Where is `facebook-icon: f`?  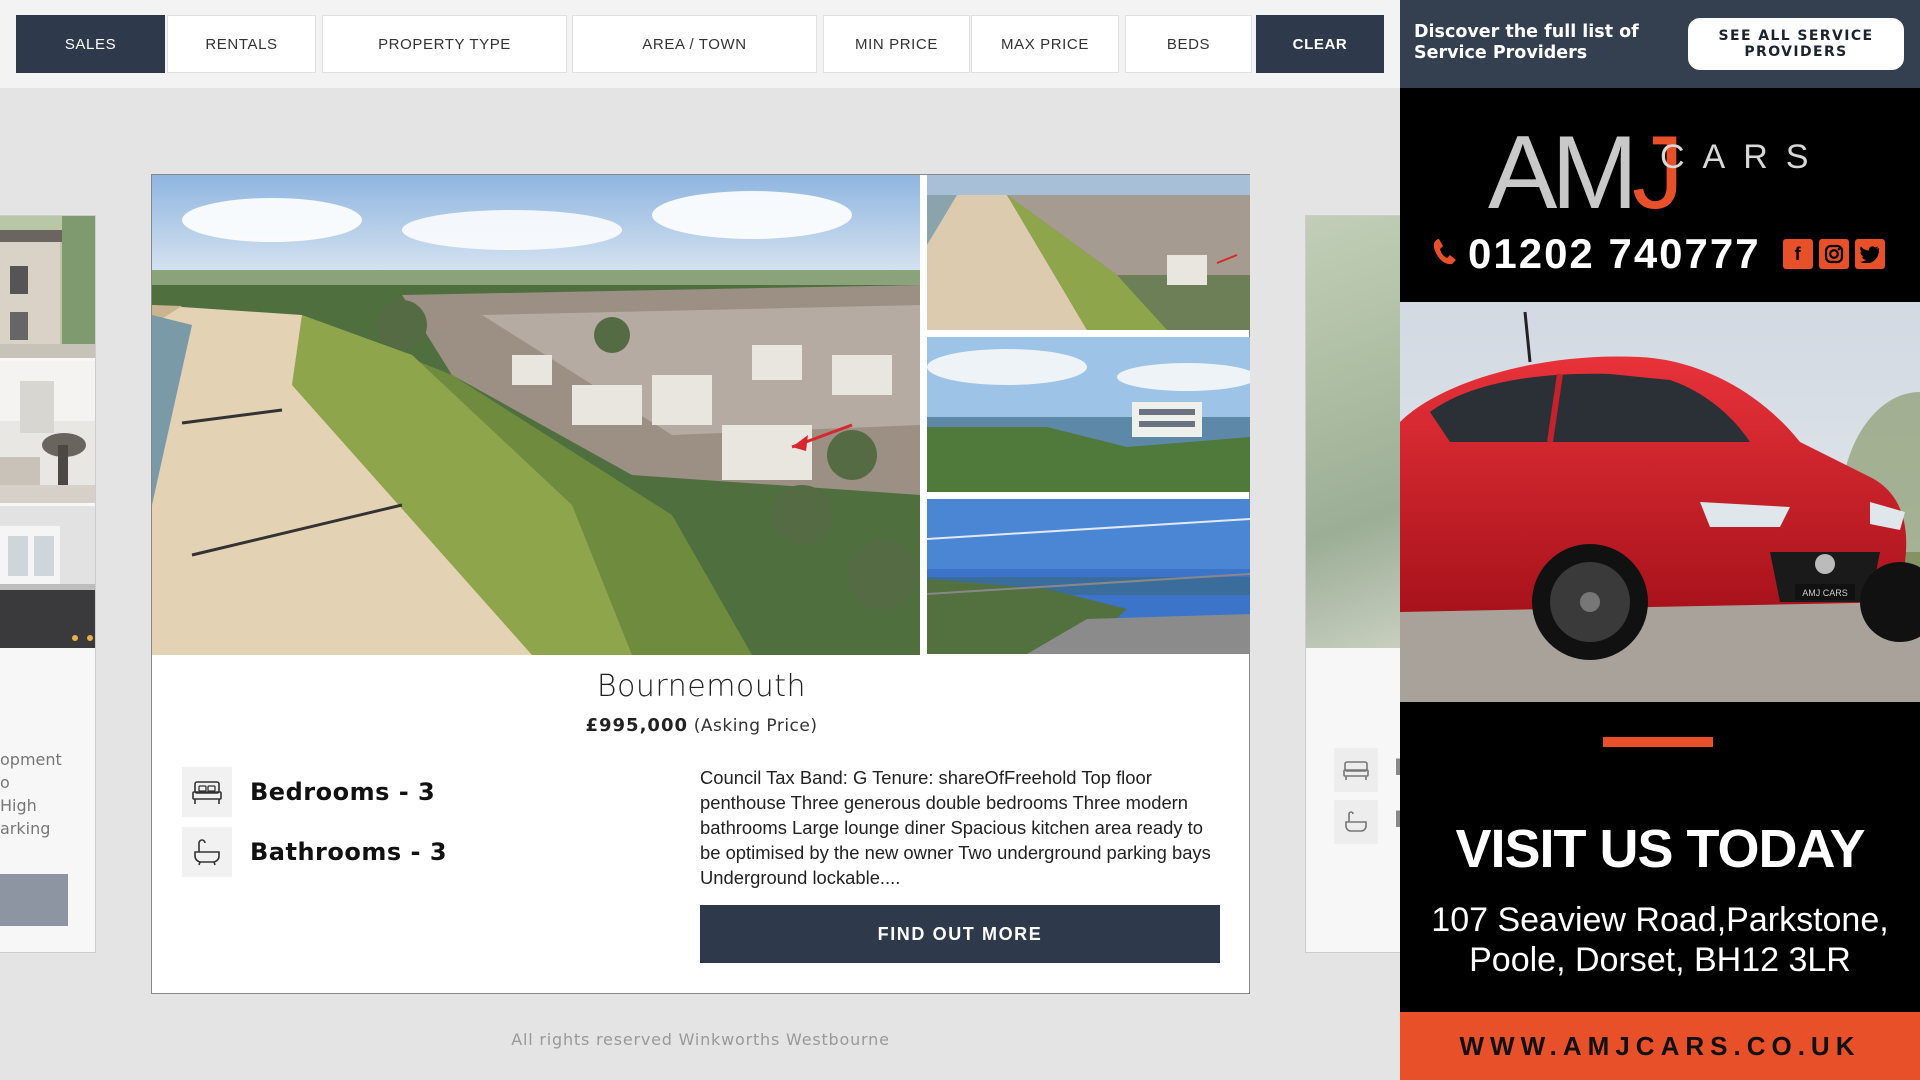
facebook-icon: f is located at coordinates (1797, 254).